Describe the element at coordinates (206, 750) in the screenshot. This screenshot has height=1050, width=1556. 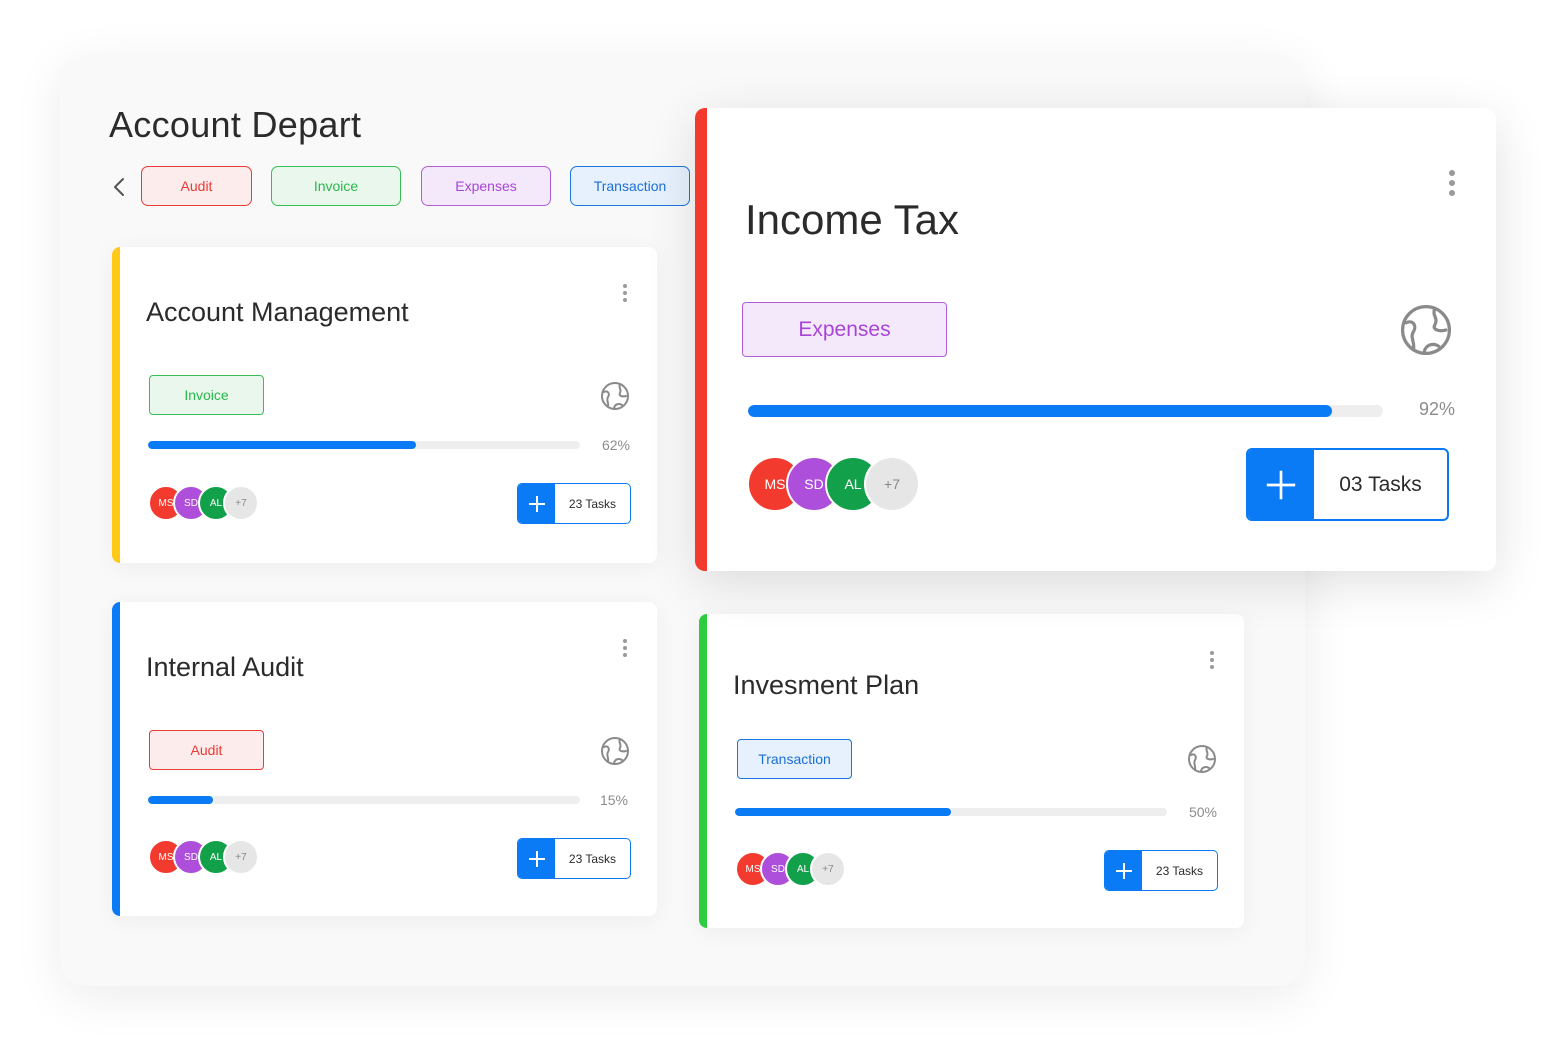
I see `card-tag: Audit` at that location.